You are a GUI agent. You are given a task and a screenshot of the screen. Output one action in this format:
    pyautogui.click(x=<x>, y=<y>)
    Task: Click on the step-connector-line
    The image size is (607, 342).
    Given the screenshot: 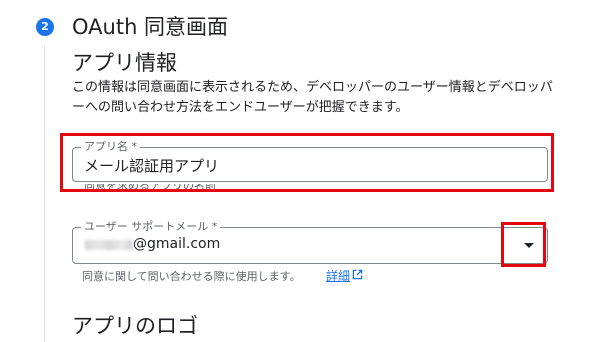 What is the action you would take?
    pyautogui.click(x=44, y=194)
    